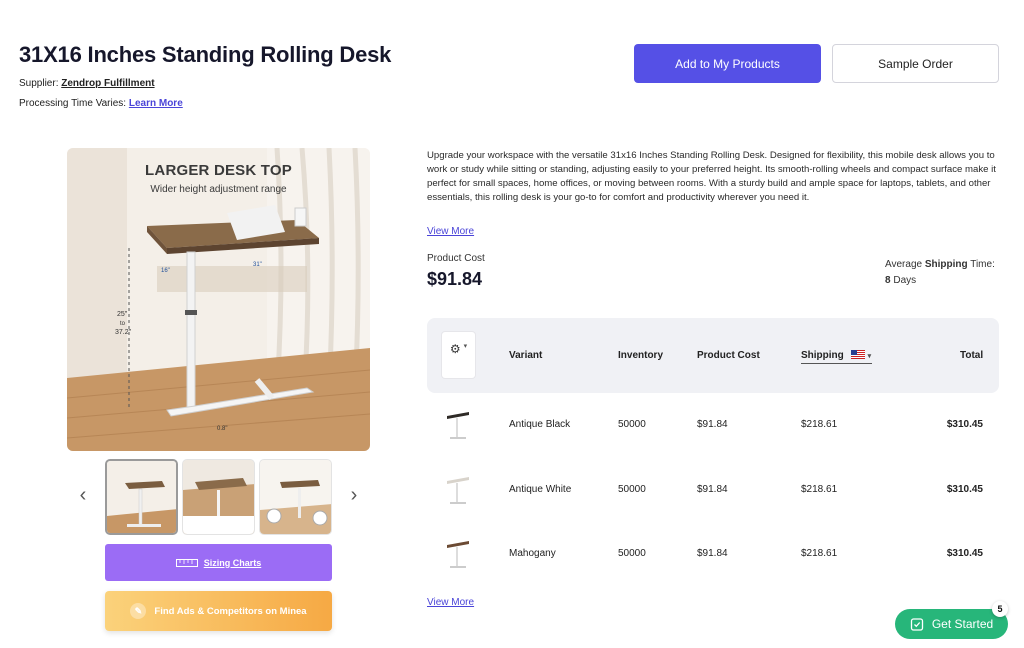 The image size is (1024, 648). I want to click on days-unit: Days, so click(903, 280).